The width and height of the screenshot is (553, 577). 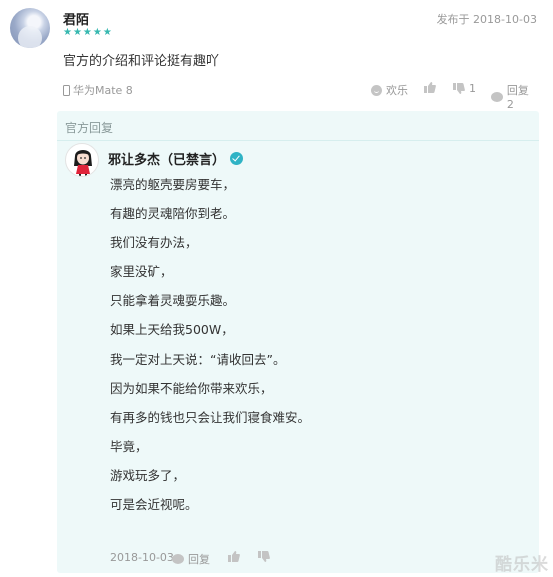 I want to click on reply-button: 回复 2, so click(x=515, y=96).